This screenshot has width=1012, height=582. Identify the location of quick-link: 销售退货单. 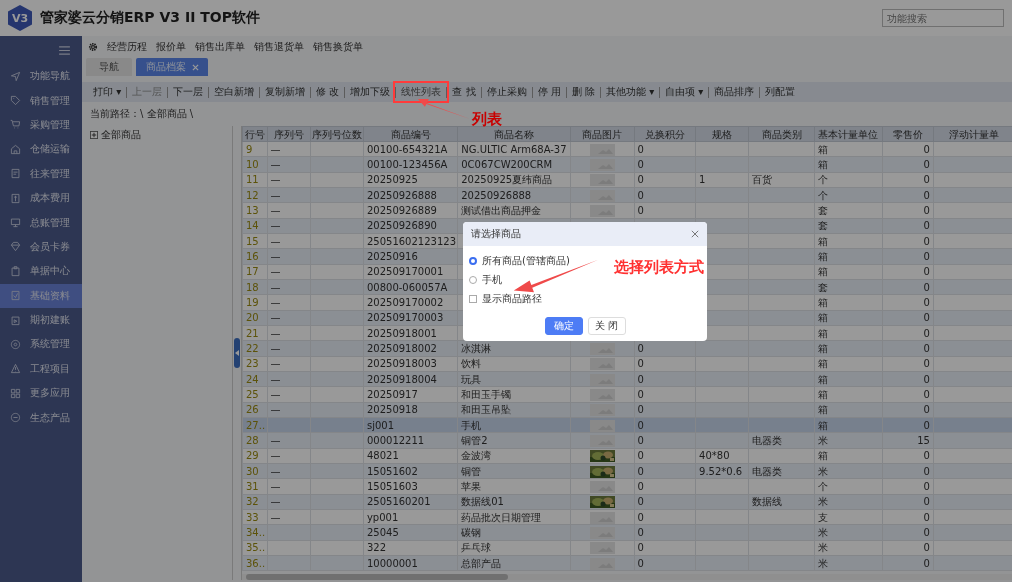
(279, 47).